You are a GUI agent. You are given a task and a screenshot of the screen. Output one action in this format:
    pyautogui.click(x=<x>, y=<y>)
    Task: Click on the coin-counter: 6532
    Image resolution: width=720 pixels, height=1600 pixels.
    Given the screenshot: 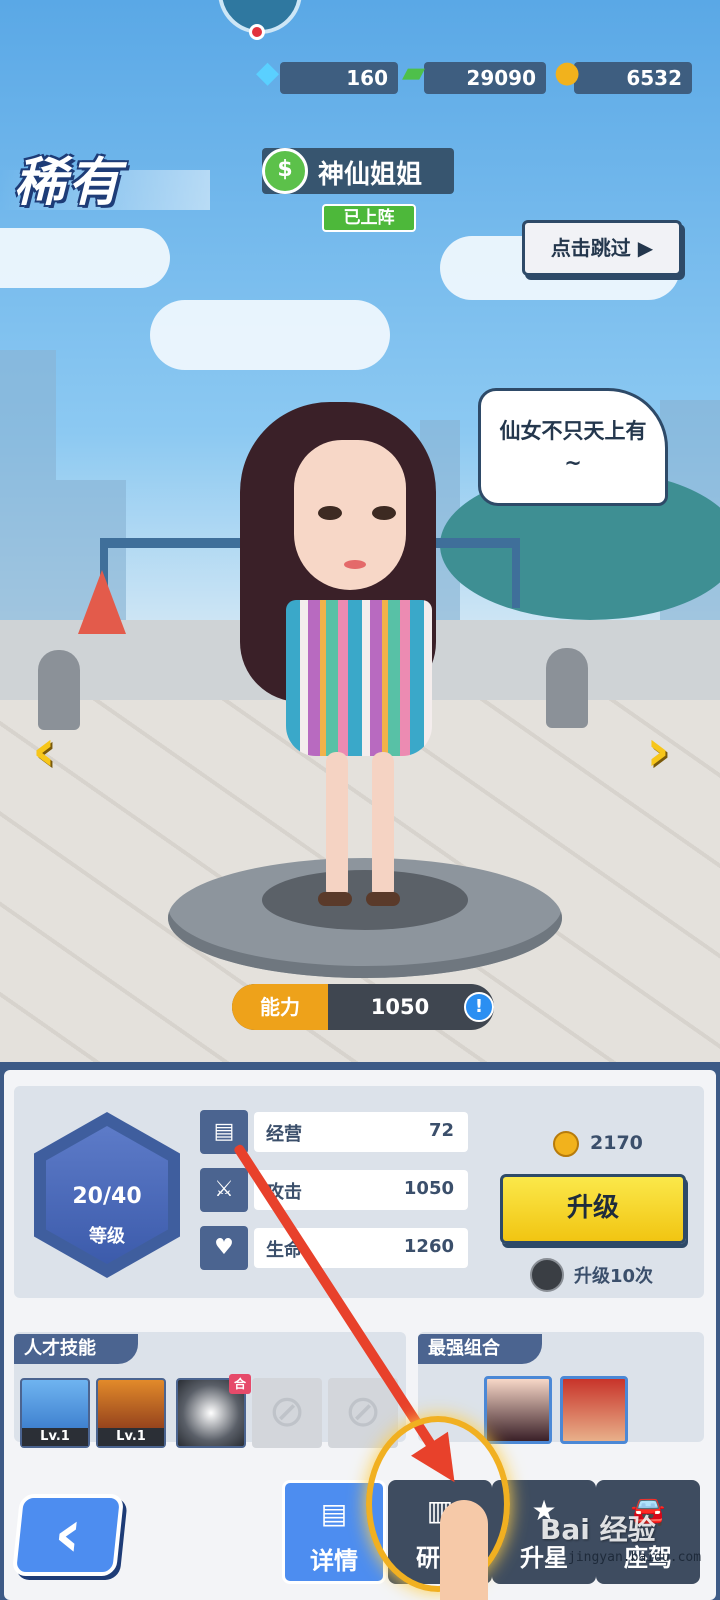 What is the action you would take?
    pyautogui.click(x=633, y=78)
    